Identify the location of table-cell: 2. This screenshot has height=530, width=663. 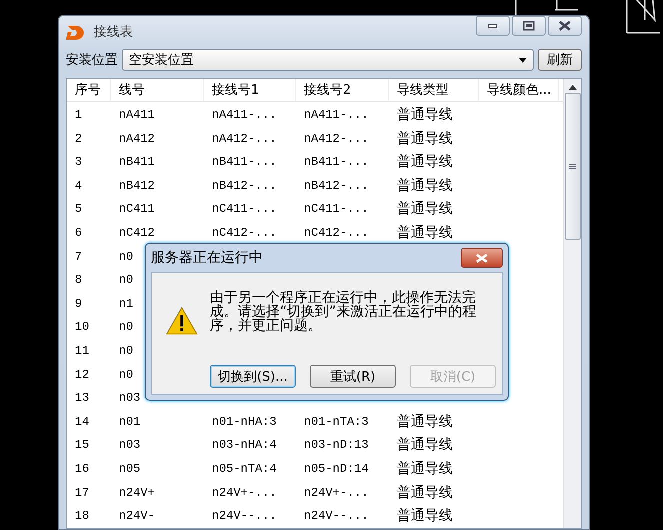
(78, 139).